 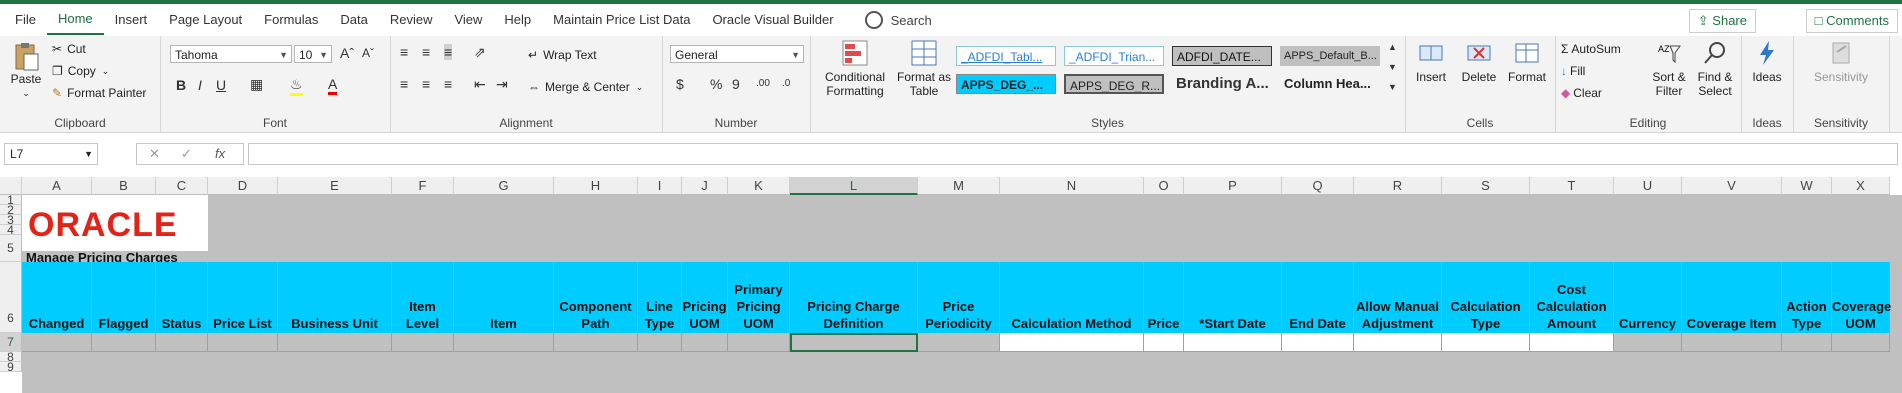 I want to click on column-header-i: I, so click(x=660, y=186).